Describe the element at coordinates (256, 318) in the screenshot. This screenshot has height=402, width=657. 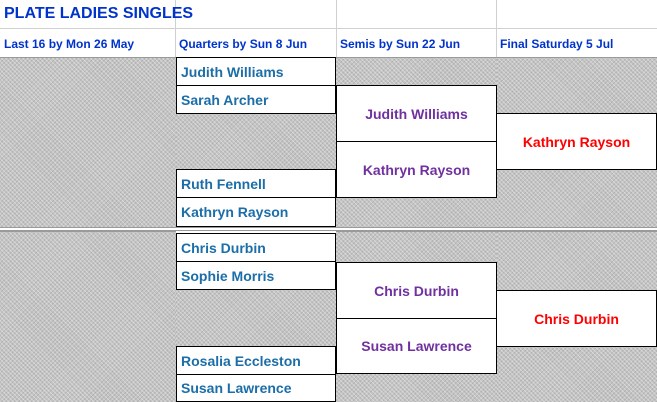
I see `empty-area-quarters-bottom` at that location.